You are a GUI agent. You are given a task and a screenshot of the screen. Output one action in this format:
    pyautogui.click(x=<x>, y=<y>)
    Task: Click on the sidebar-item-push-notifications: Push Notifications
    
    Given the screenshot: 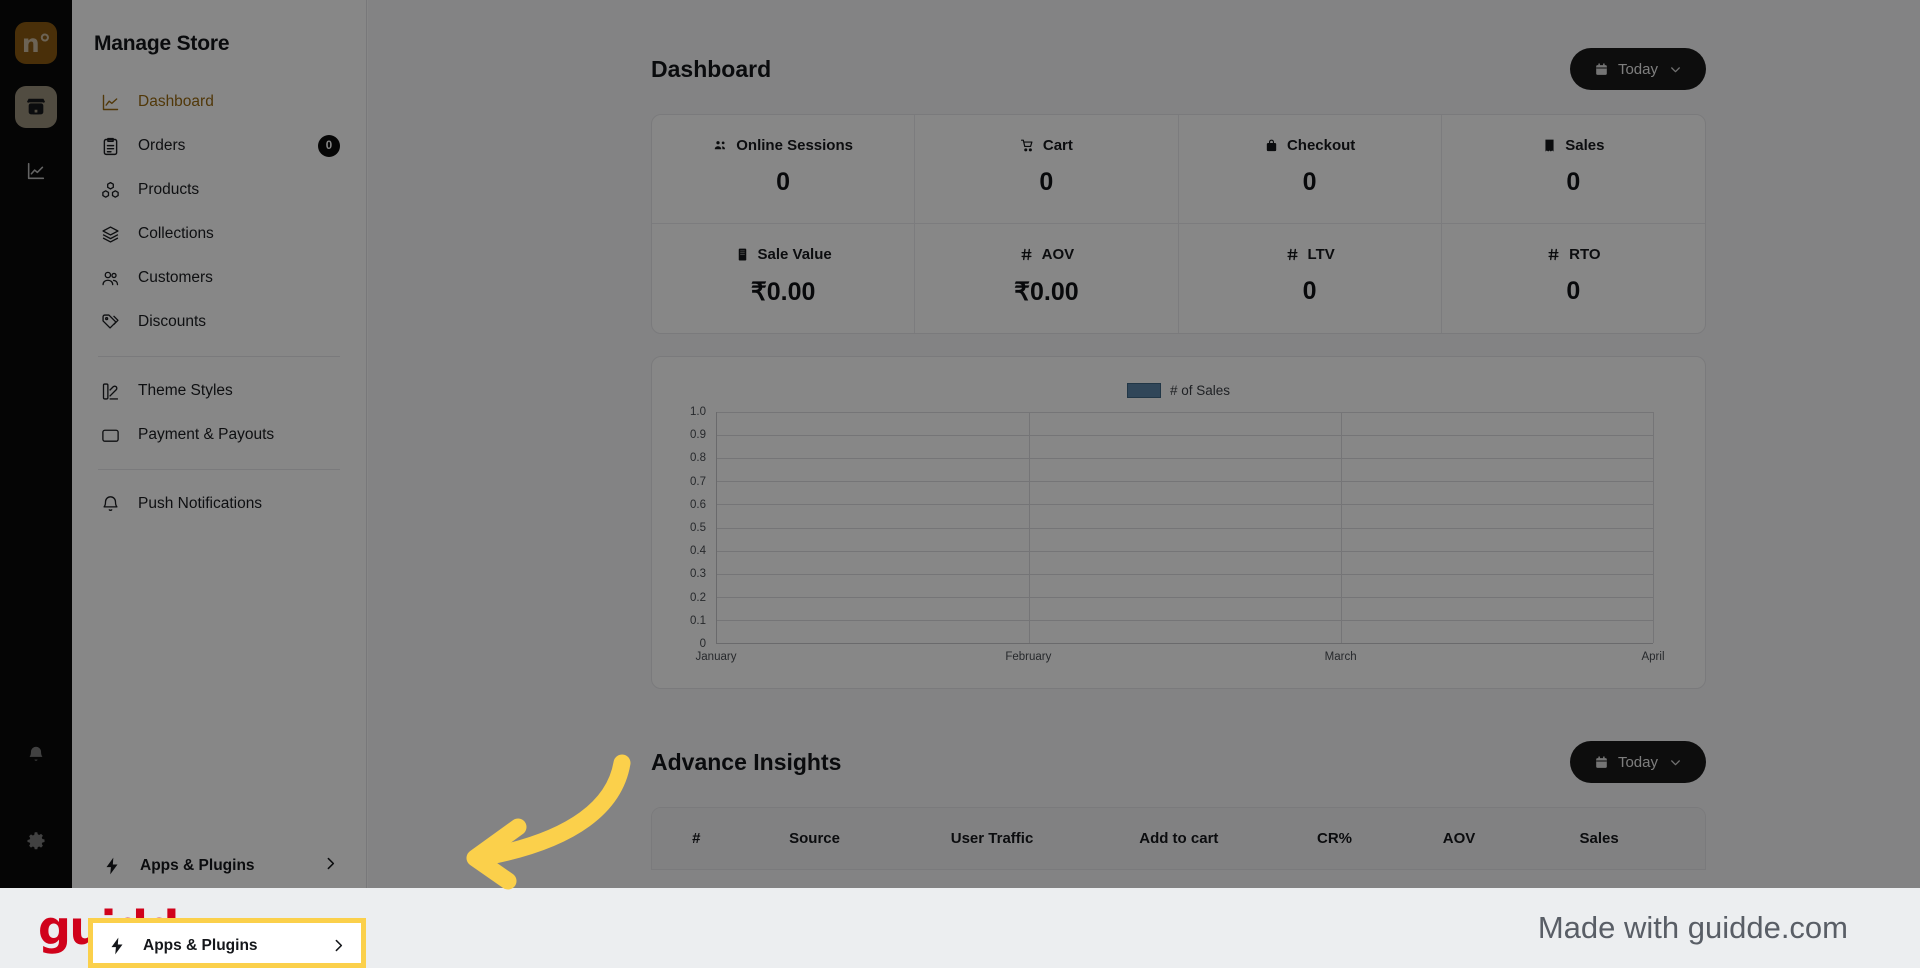 What is the action you would take?
    pyautogui.click(x=219, y=504)
    